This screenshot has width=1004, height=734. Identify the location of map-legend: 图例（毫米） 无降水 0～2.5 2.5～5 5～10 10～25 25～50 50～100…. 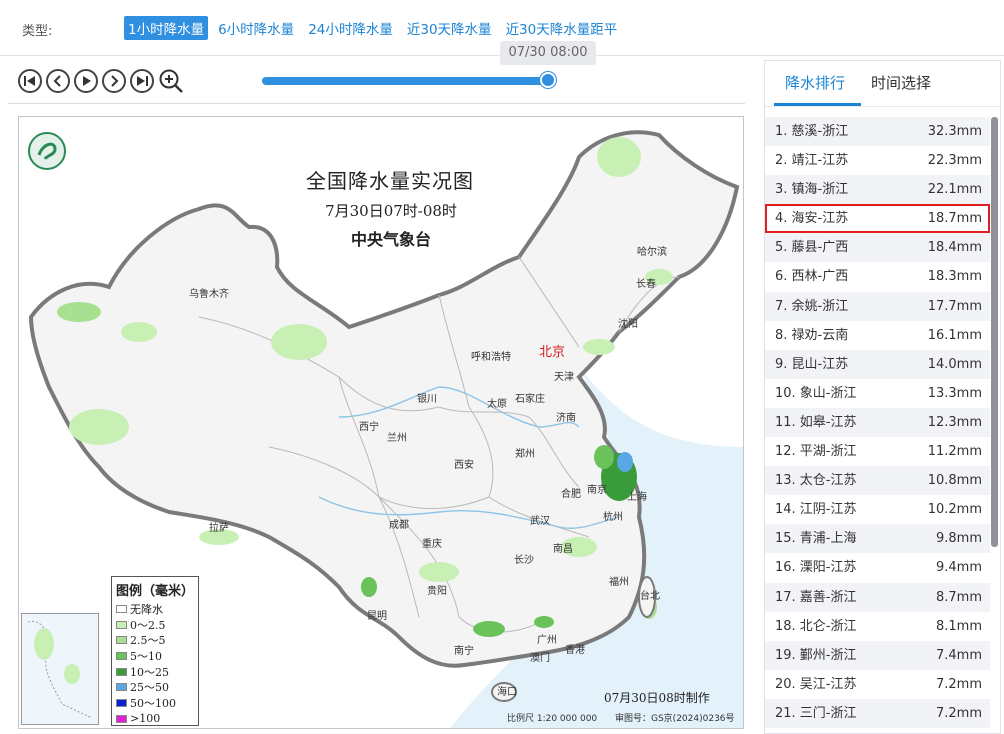
(155, 651).